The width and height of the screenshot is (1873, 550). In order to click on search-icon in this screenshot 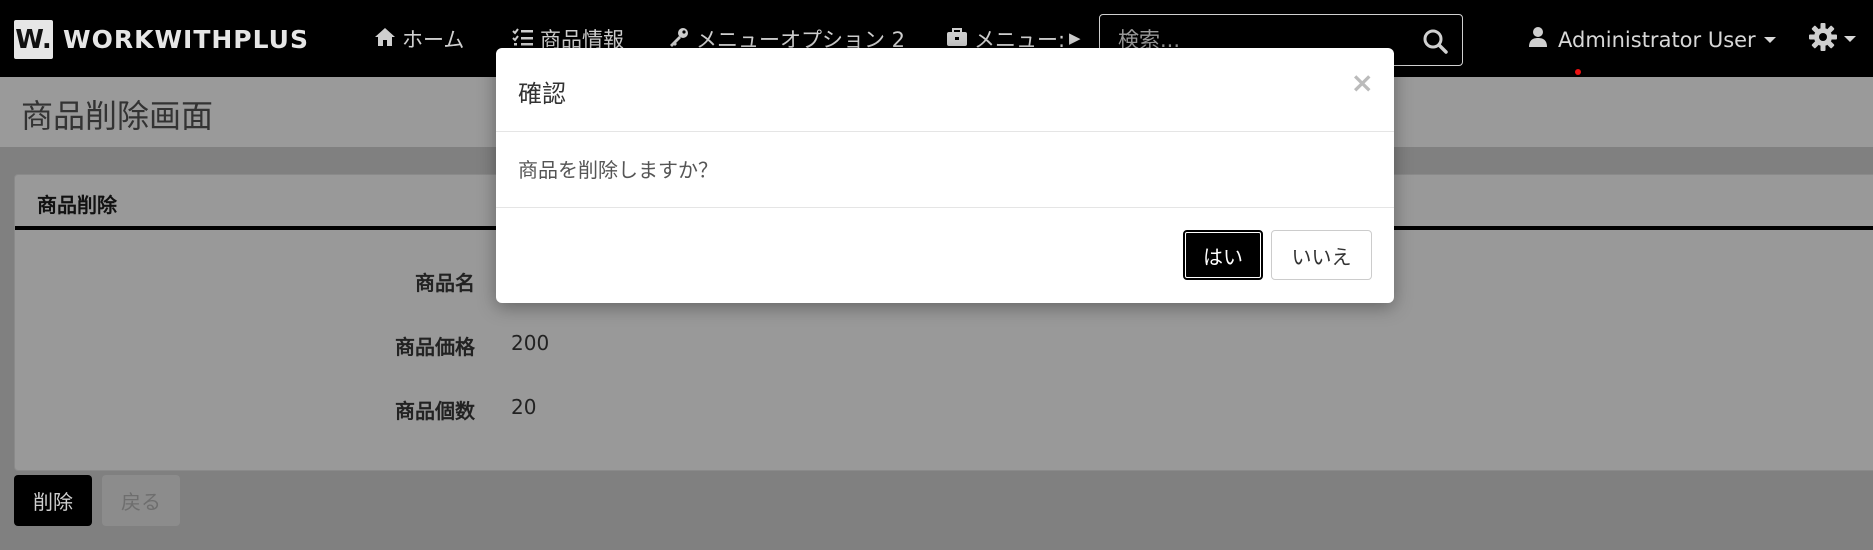, I will do `click(1435, 43)`.